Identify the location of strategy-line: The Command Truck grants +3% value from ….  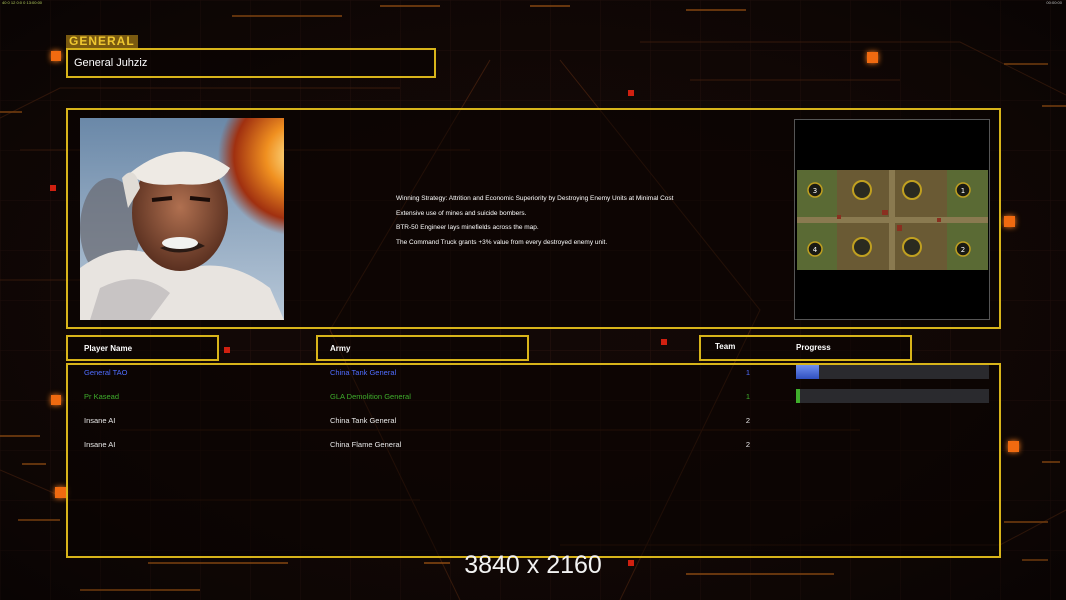
(502, 242).